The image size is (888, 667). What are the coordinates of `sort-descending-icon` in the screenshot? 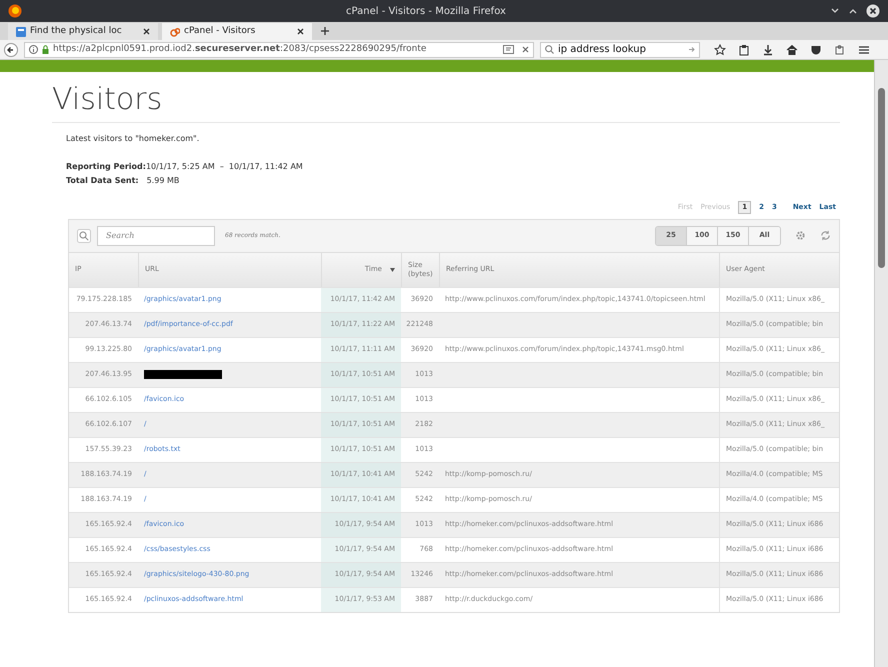 It's located at (392, 270).